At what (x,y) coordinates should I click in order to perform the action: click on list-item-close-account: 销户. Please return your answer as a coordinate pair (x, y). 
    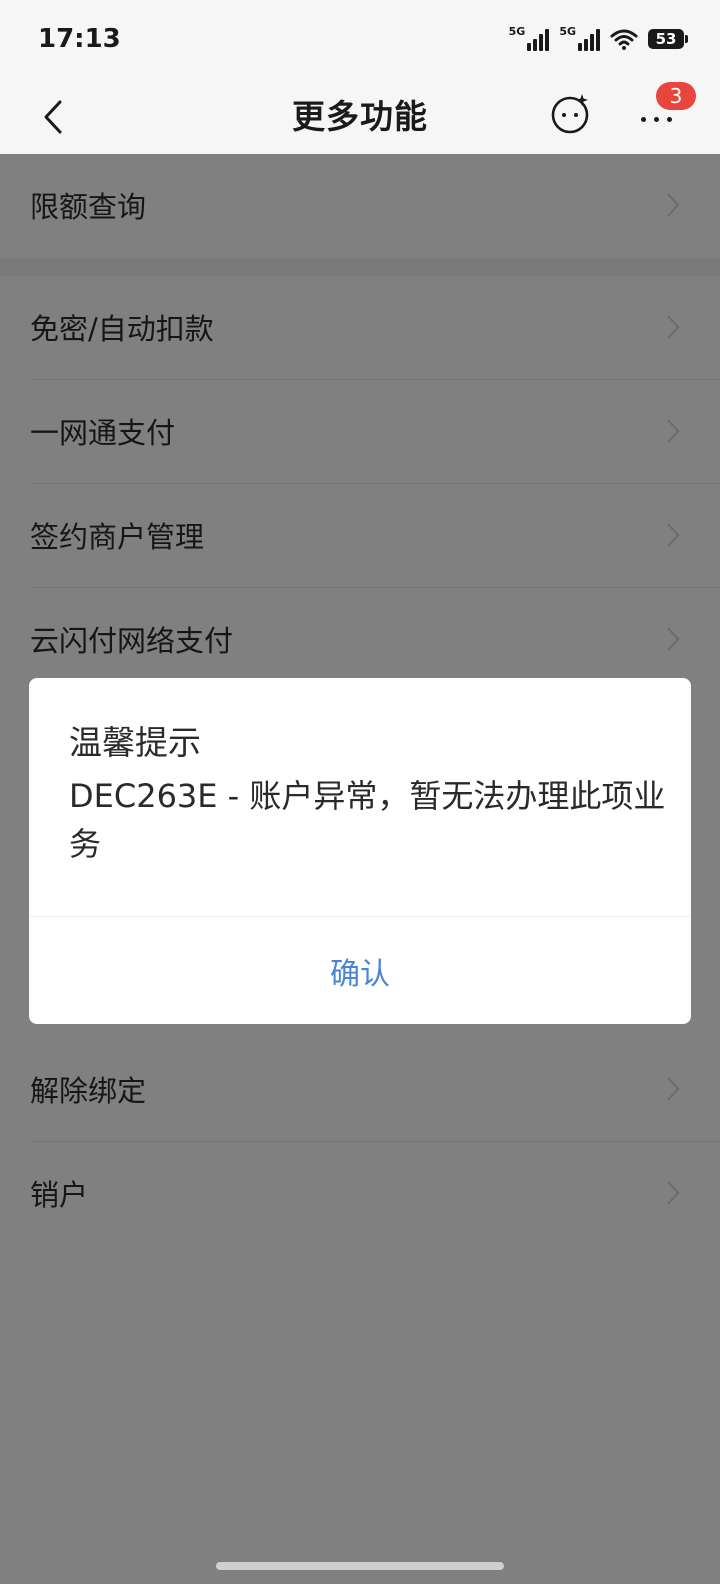
    Looking at the image, I should click on (360, 1194).